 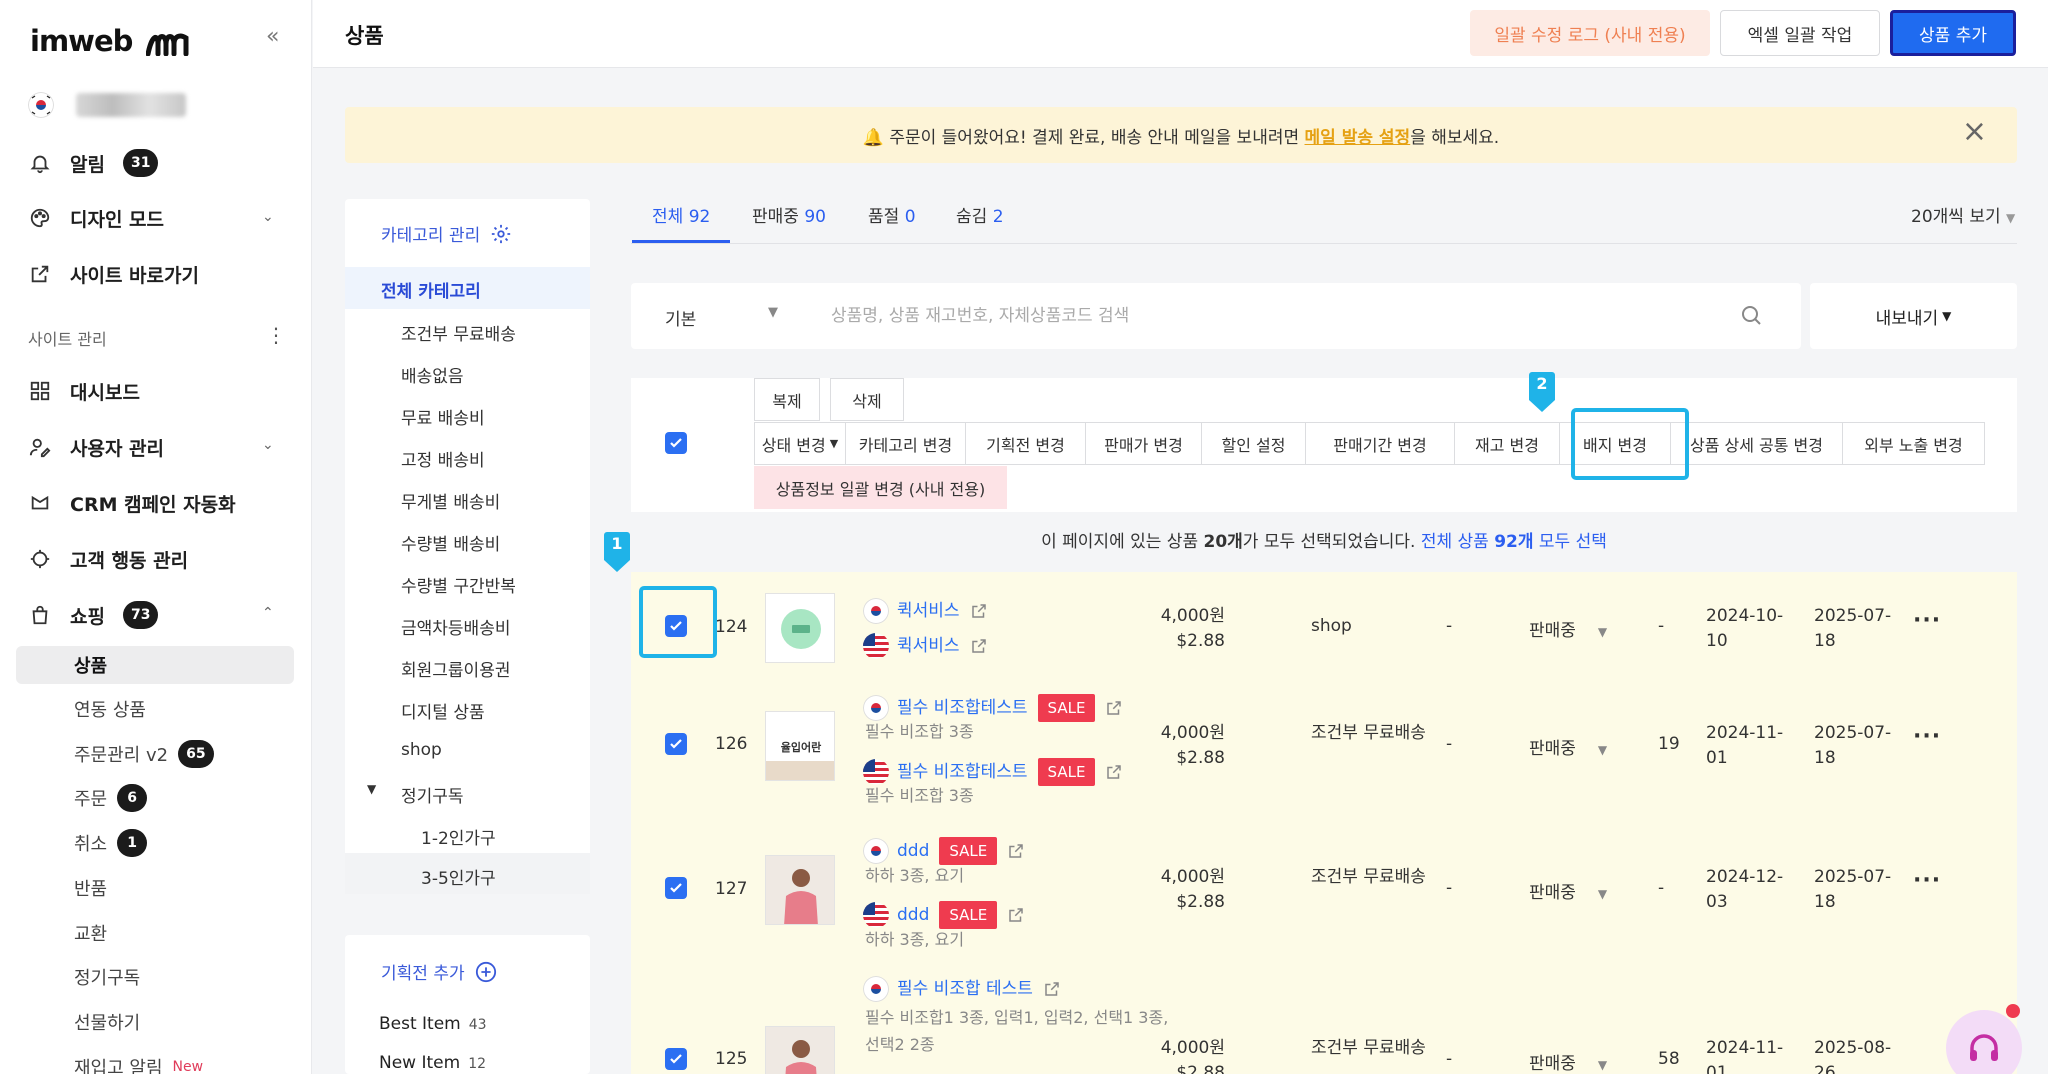 What do you see at coordinates (433, 1024) in the screenshot?
I see `promotion-item: Best Item 43` at bounding box center [433, 1024].